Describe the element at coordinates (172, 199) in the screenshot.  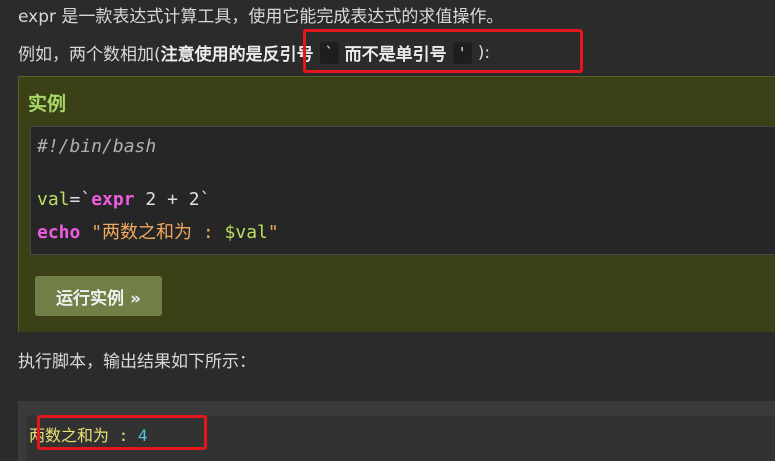
I see `code-expression: 2 + 2`` at that location.